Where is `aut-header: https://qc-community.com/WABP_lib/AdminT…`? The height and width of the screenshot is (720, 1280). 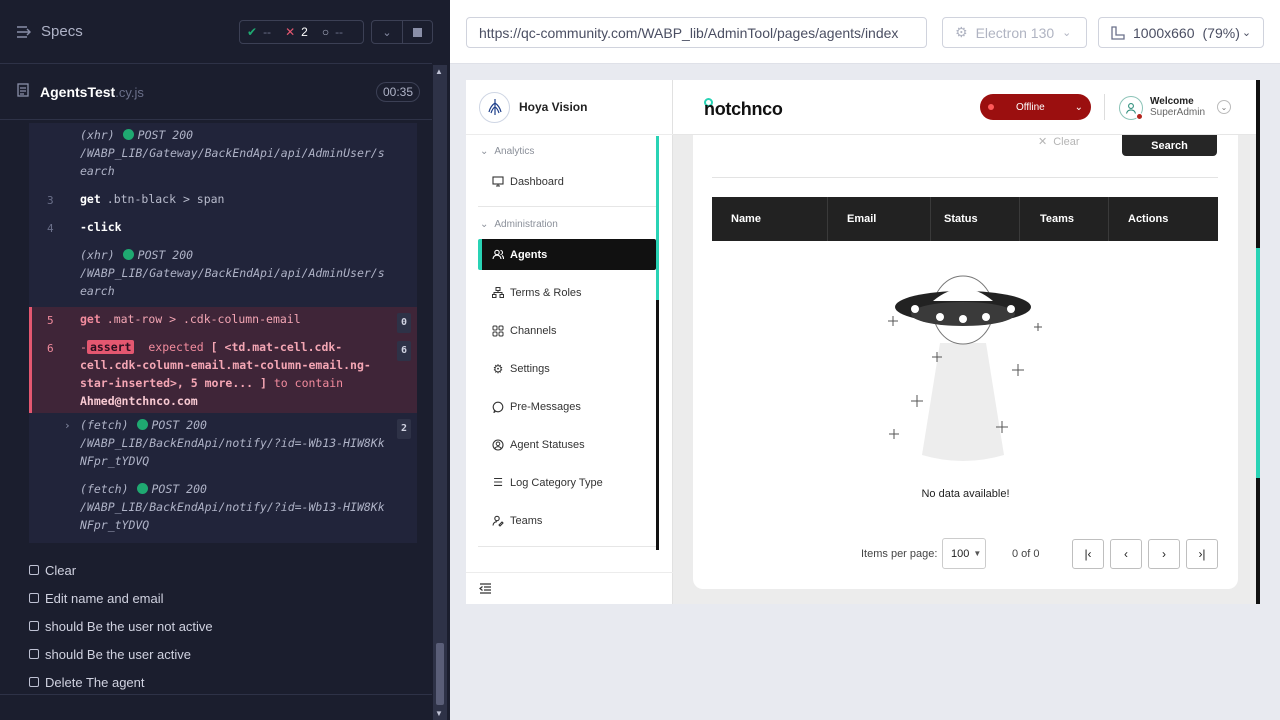
aut-header: https://qc-community.com/WABP_lib/AdminT… is located at coordinates (865, 32).